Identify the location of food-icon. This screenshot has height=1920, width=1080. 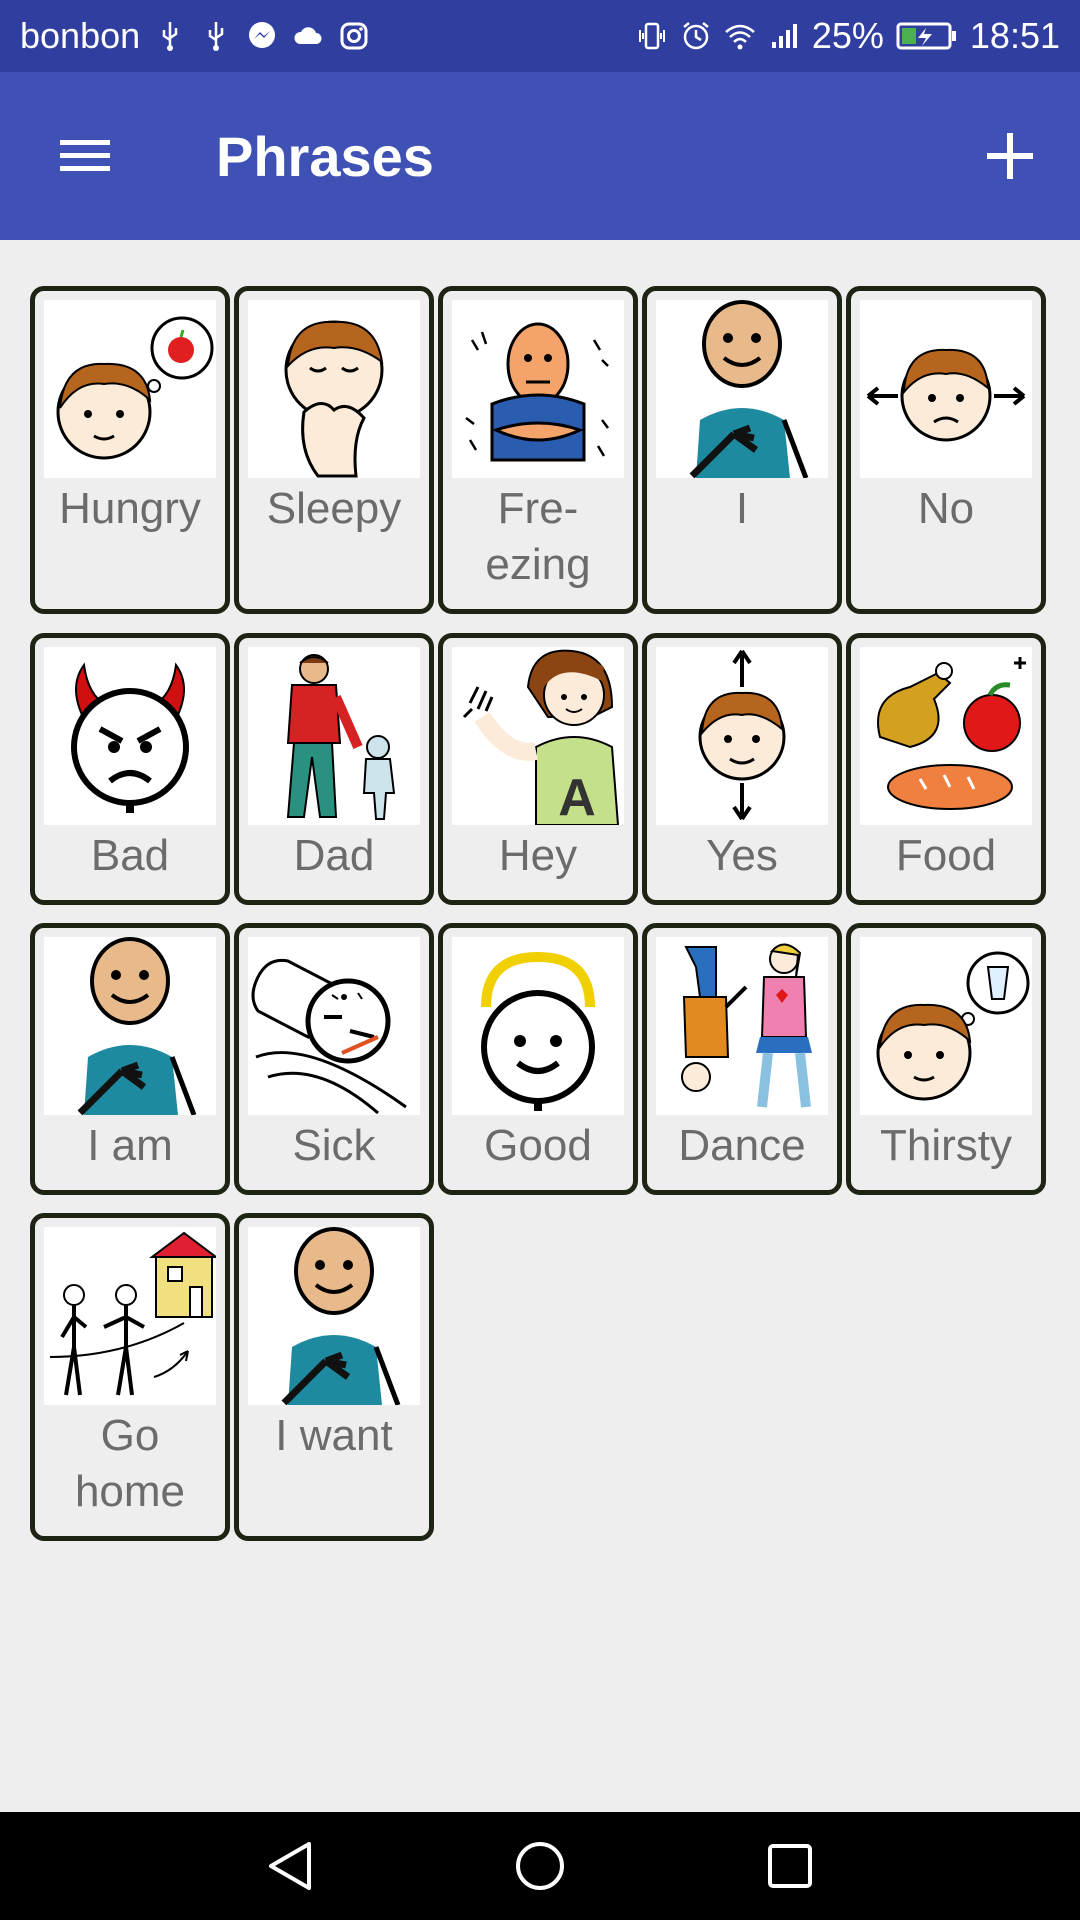
(946, 736).